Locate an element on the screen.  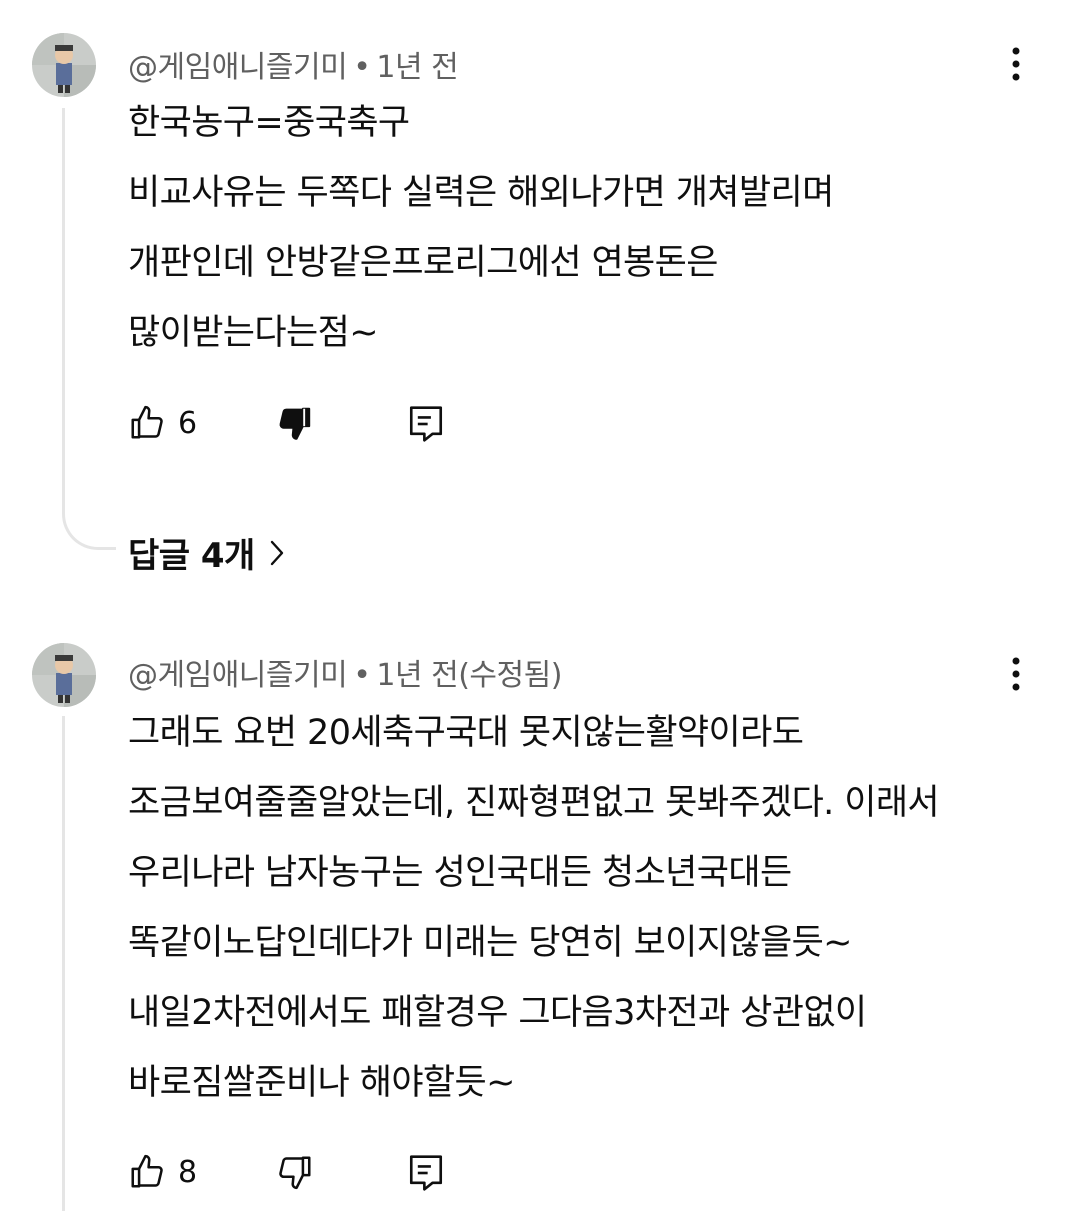
like-button: 6 is located at coordinates (162, 423).